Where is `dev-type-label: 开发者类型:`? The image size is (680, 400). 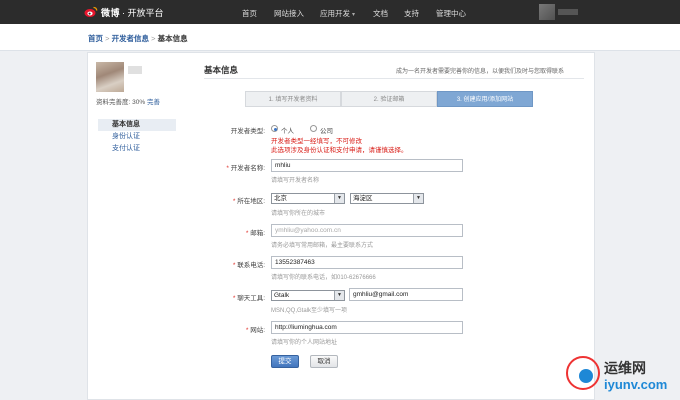
dev-type-label: 开发者类型: is located at coordinates (247, 131).